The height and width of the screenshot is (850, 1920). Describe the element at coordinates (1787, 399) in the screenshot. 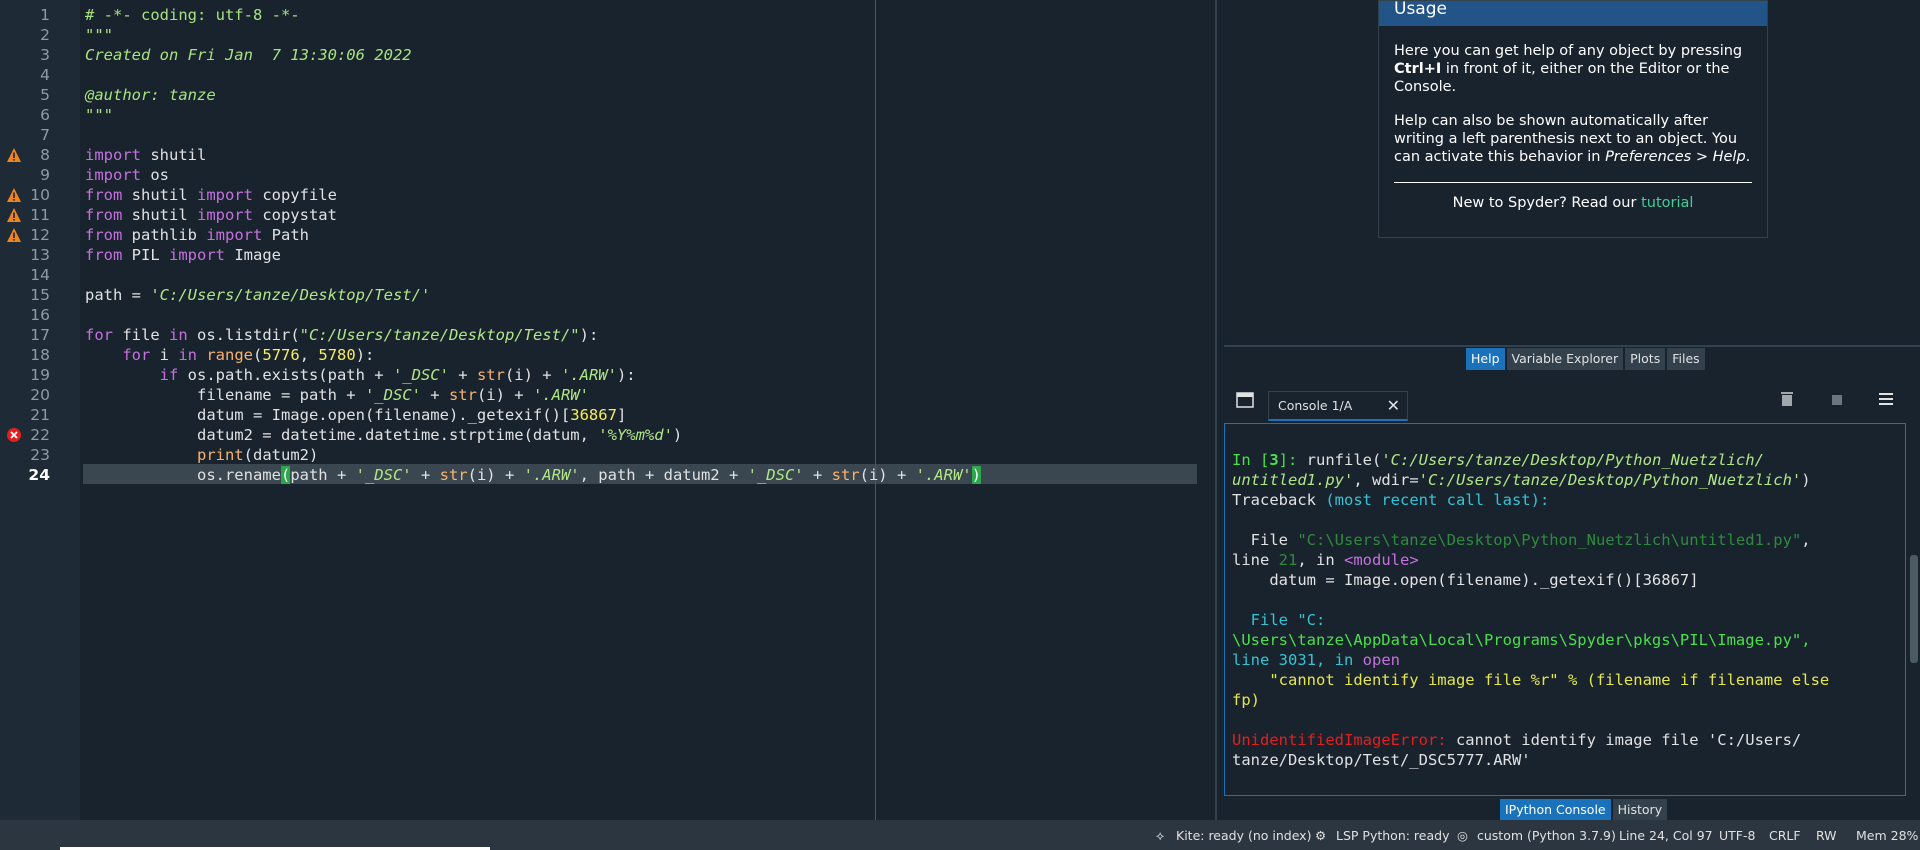

I see `clear-console-icon` at that location.